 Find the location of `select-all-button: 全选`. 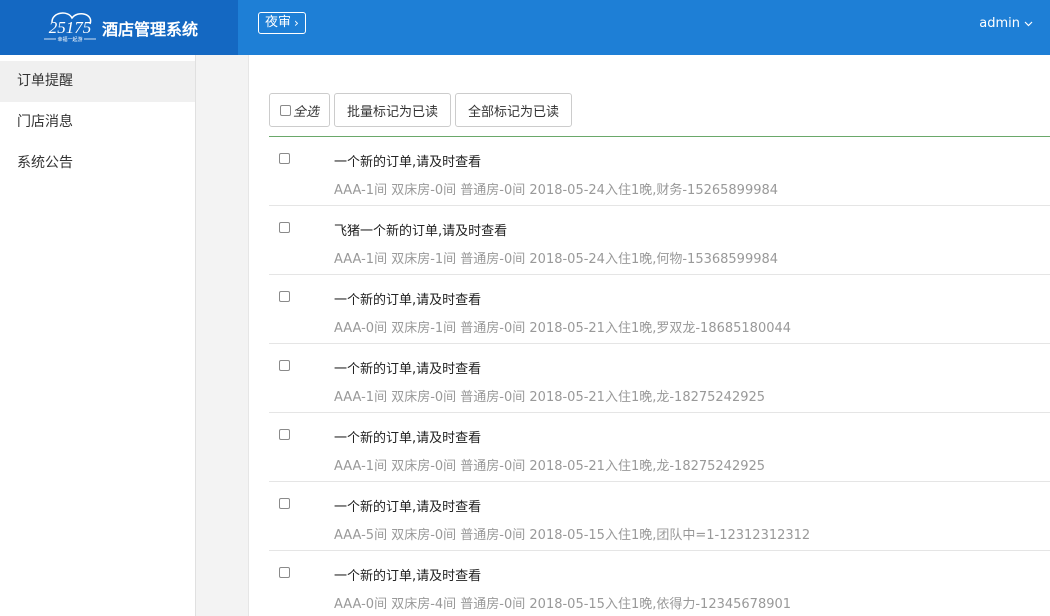

select-all-button: 全选 is located at coordinates (300, 110).